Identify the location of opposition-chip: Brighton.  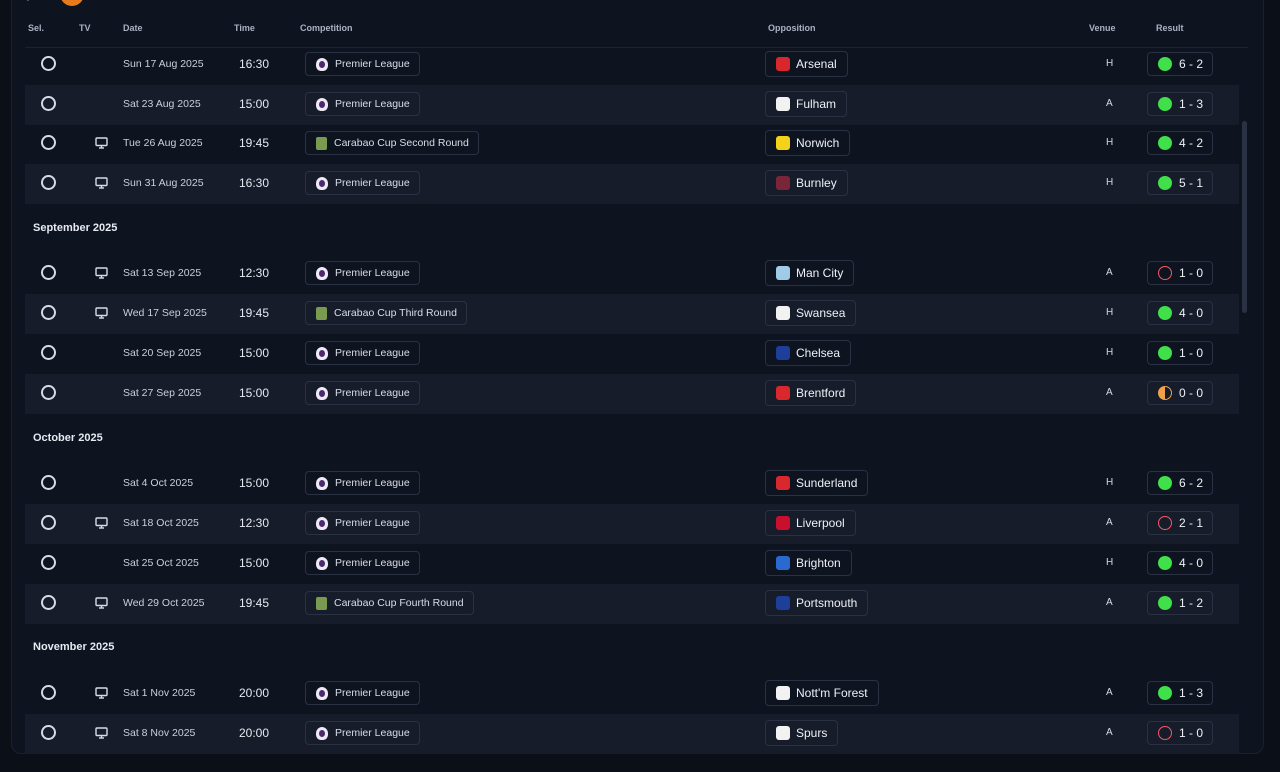
(808, 563).